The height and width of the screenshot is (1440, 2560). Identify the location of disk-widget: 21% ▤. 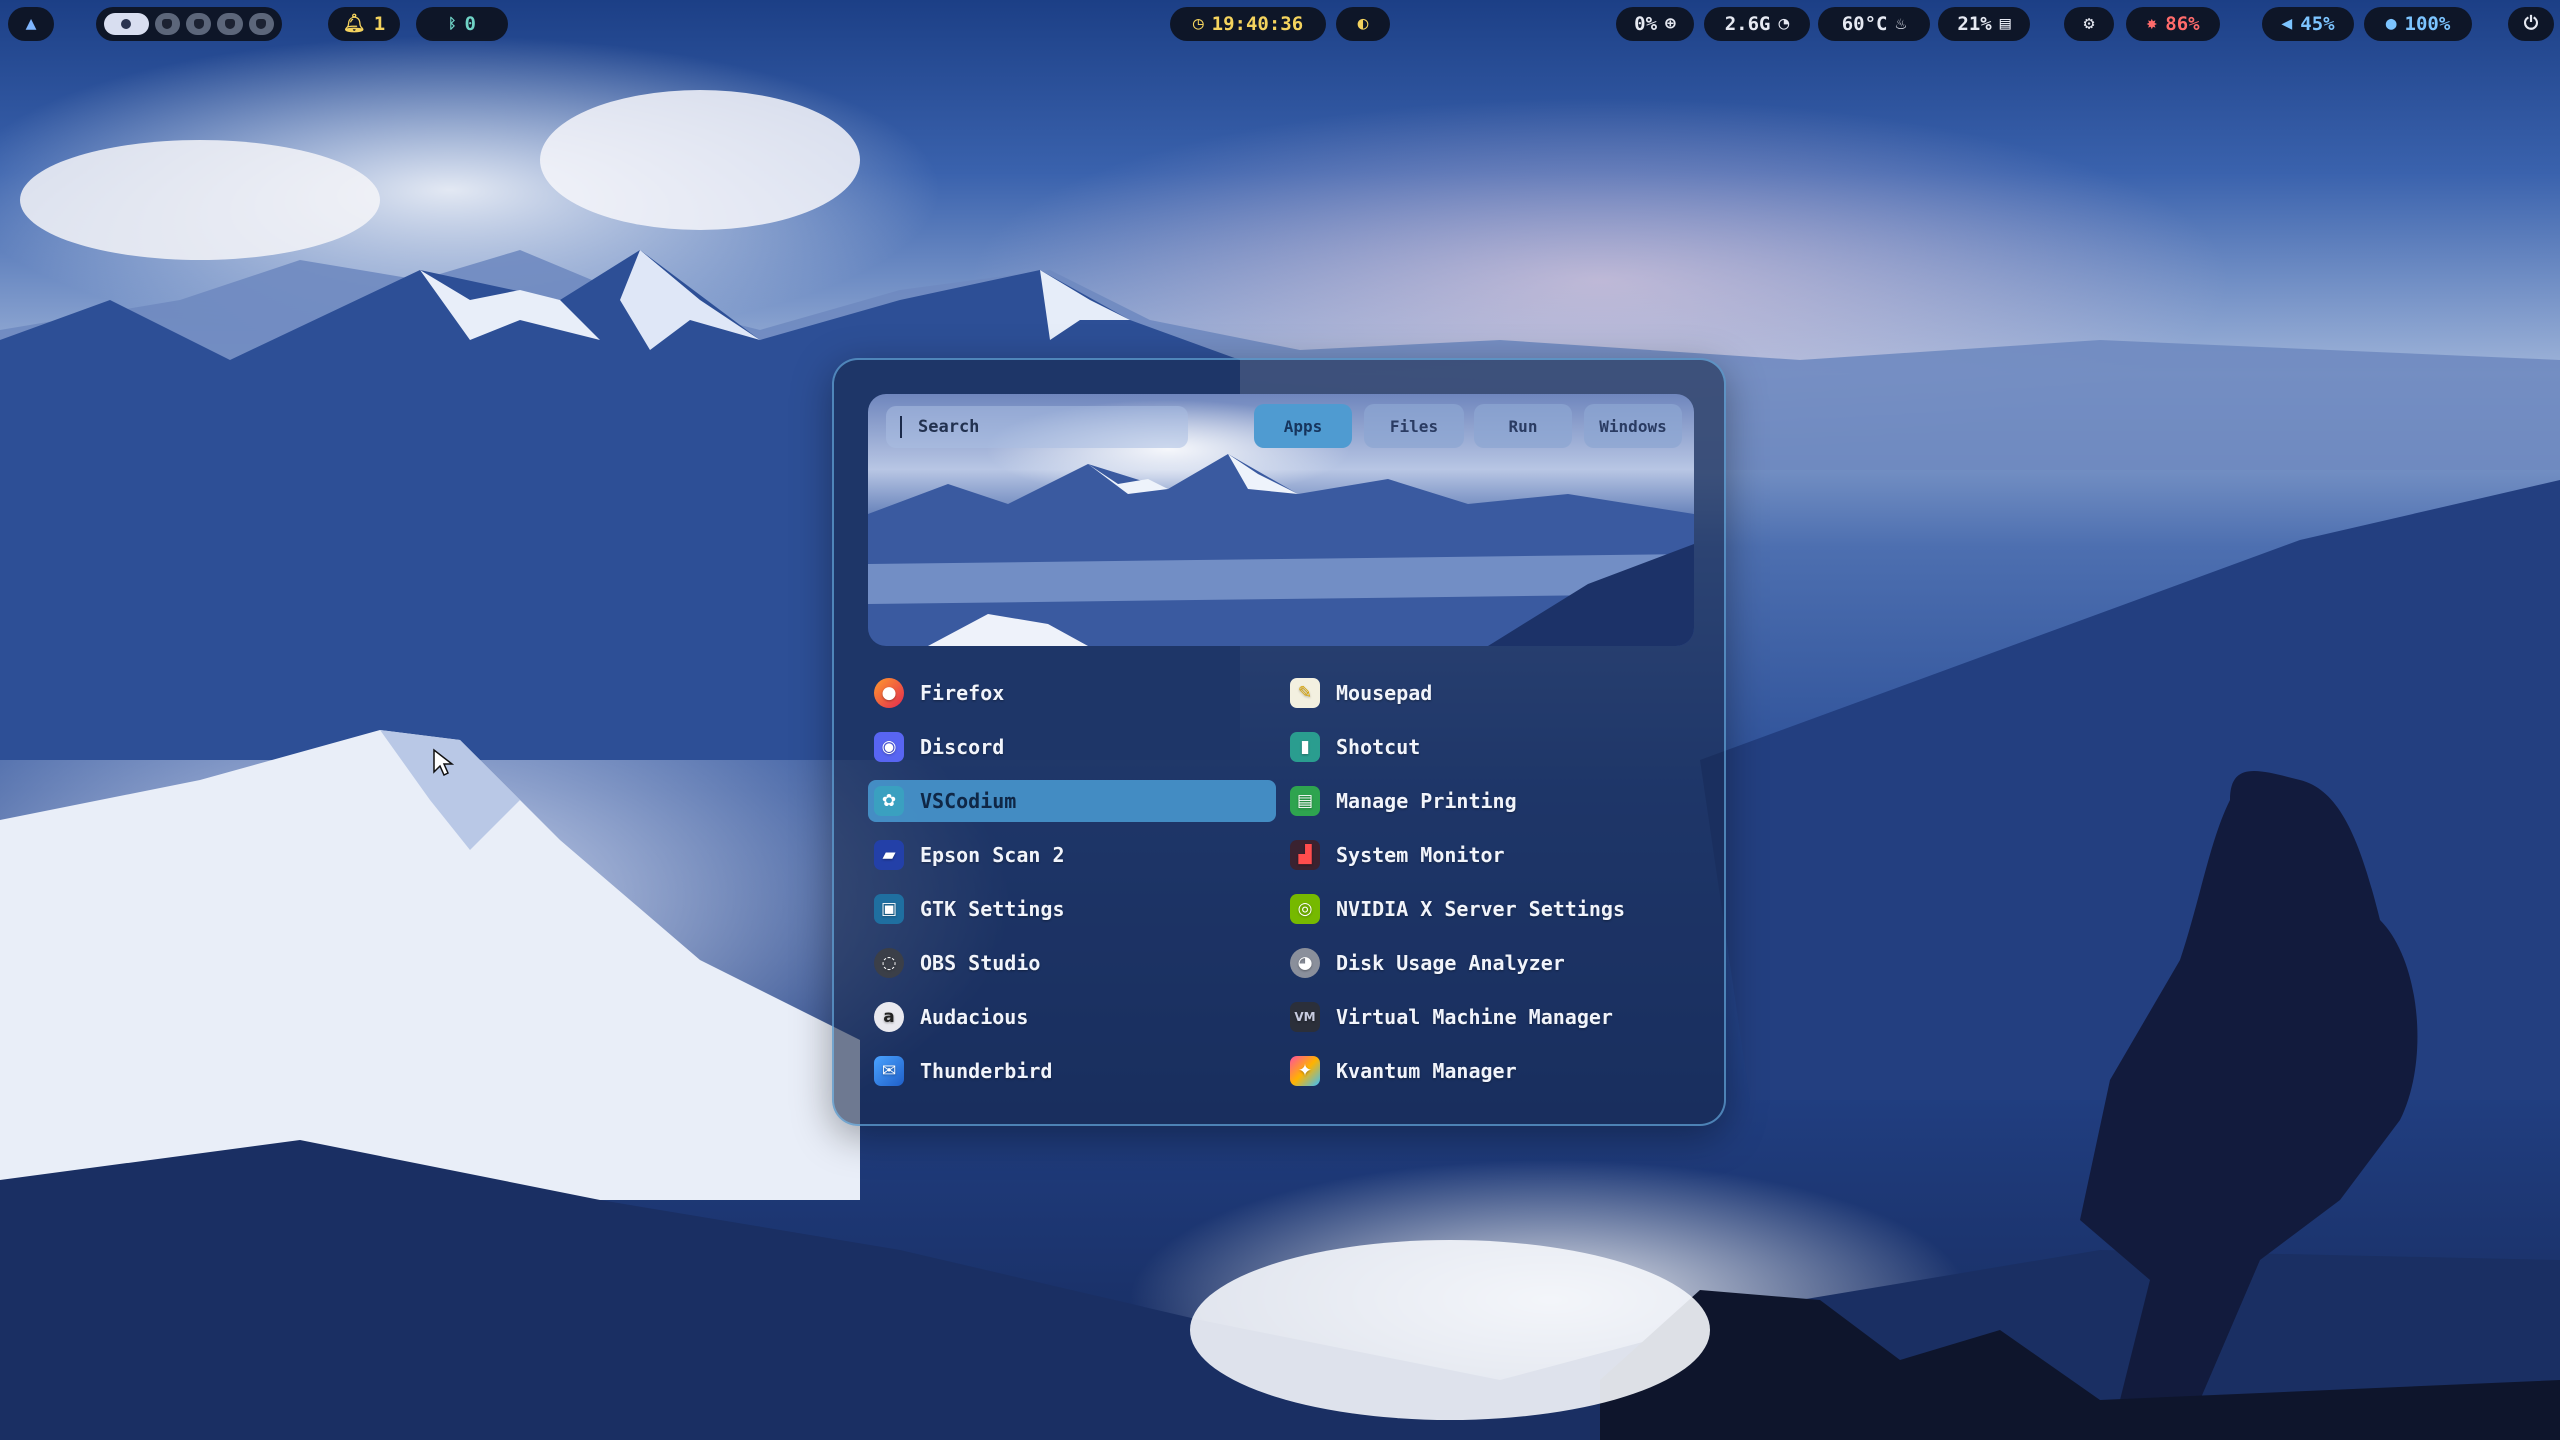
(1984, 24).